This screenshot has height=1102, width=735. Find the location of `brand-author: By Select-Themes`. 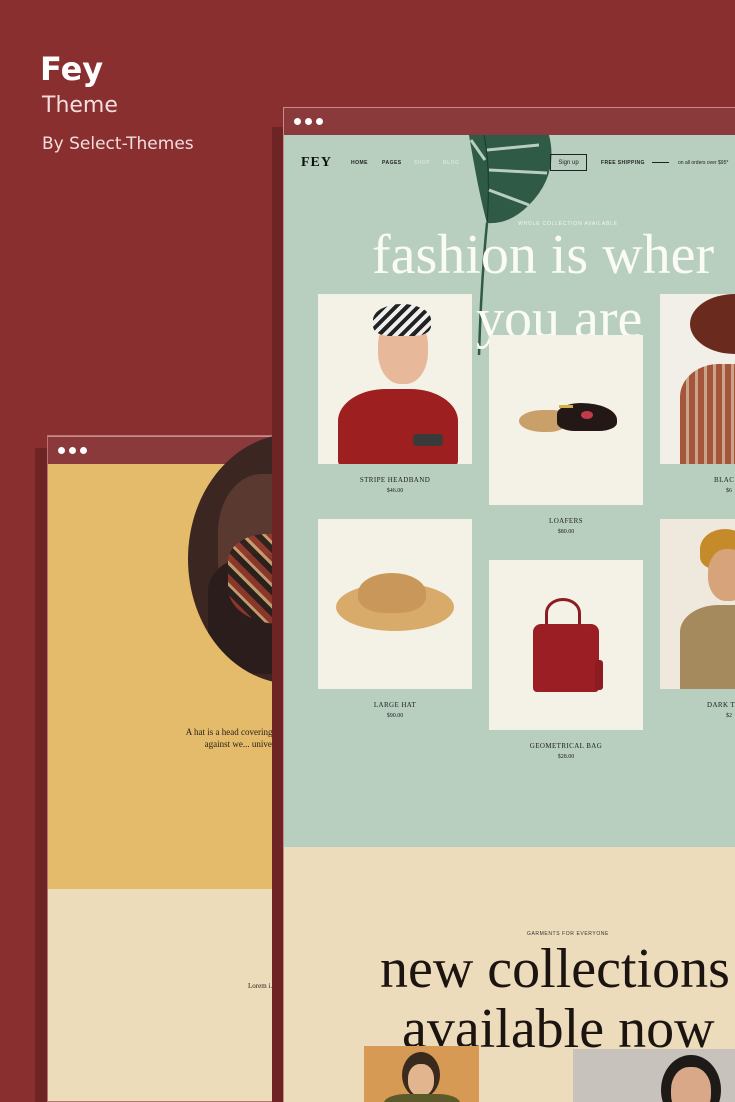

brand-author: By Select-Themes is located at coordinates (118, 144).